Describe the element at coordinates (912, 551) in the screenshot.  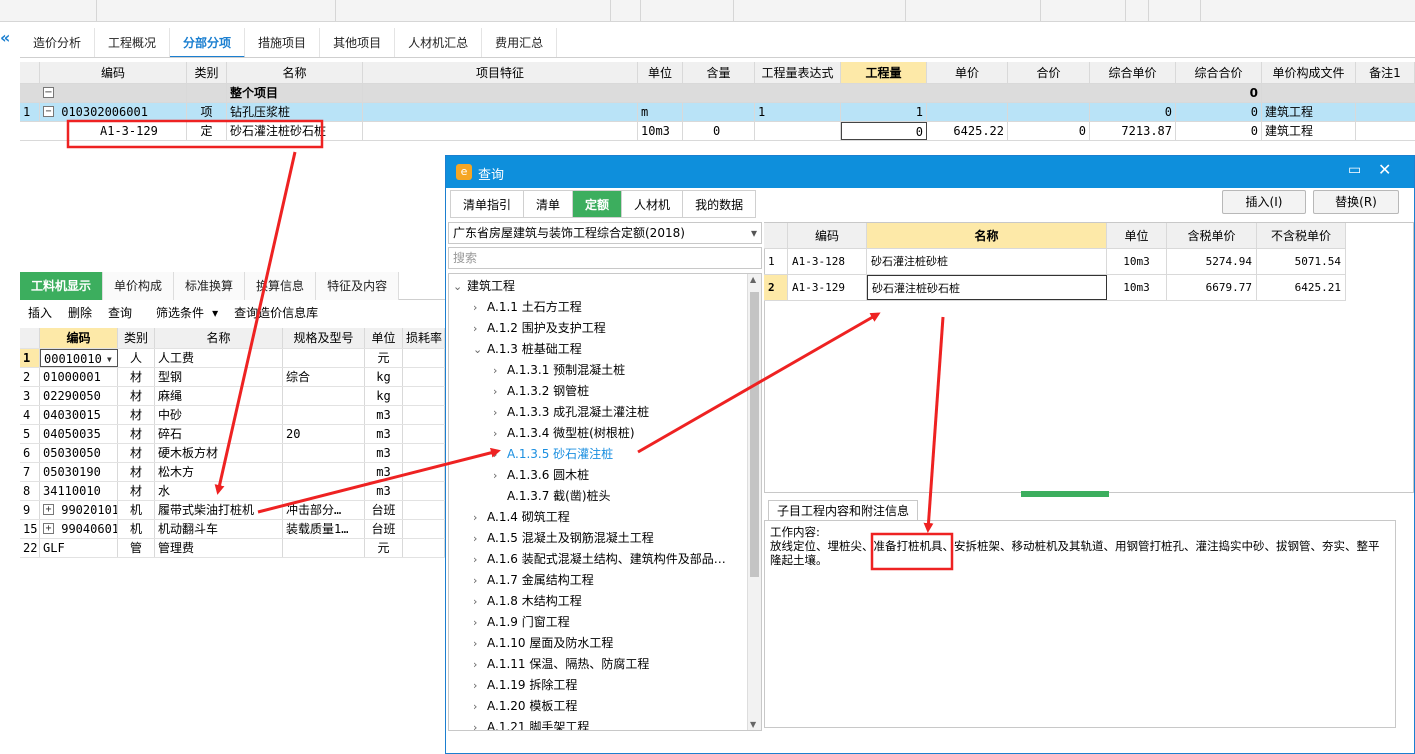
I see `highlight-box-info` at that location.